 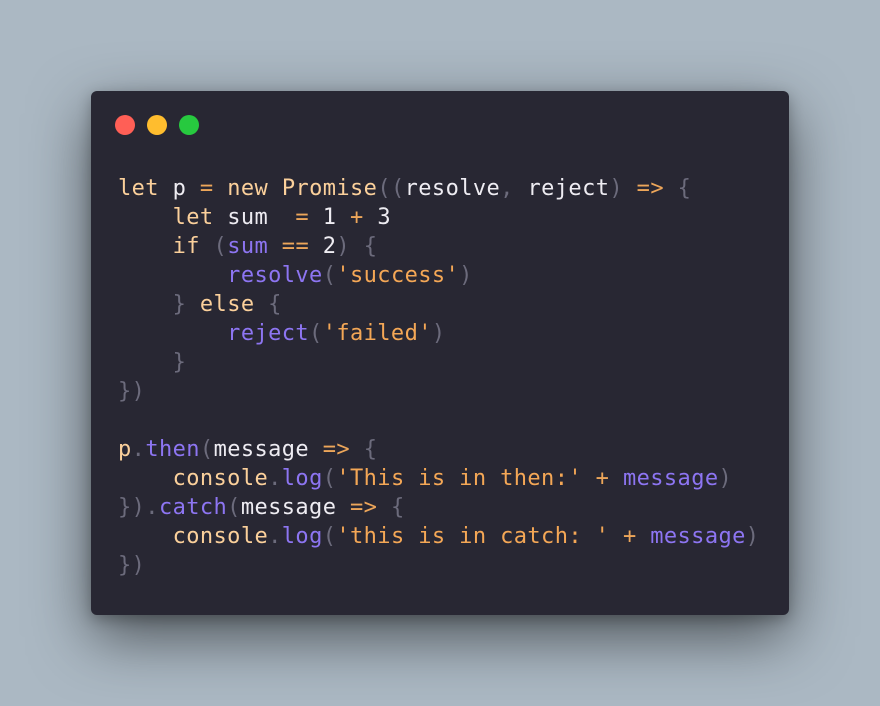 I want to click on code-token: catch, so click(x=193, y=507).